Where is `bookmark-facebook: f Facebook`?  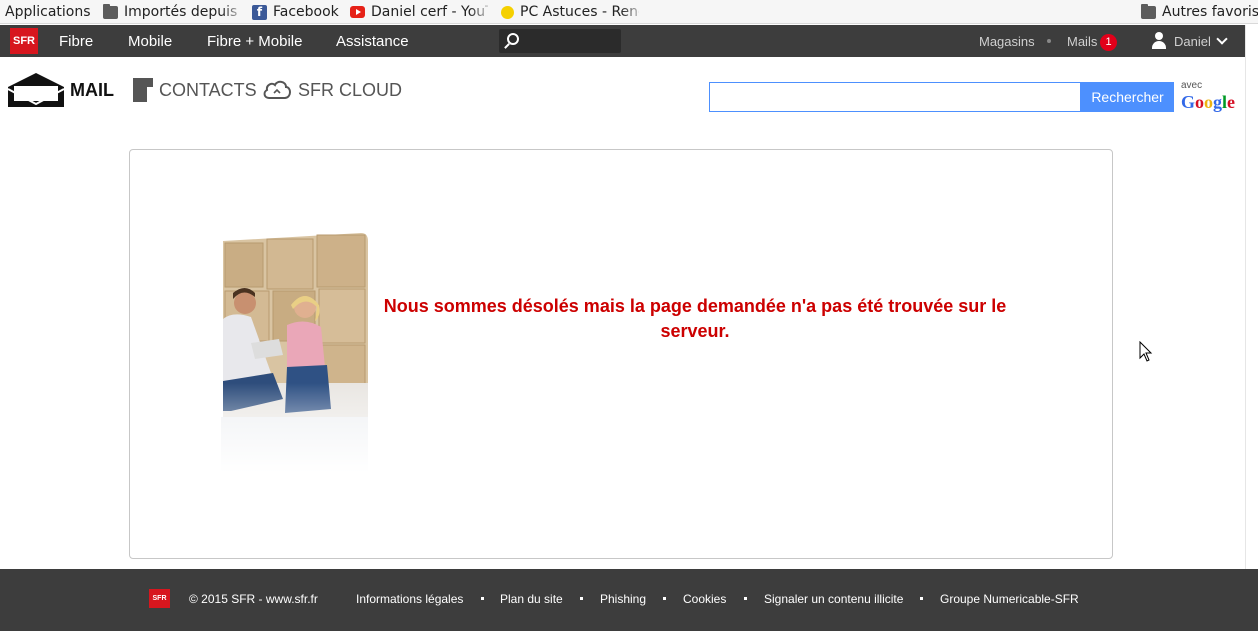 bookmark-facebook: f Facebook is located at coordinates (295, 12).